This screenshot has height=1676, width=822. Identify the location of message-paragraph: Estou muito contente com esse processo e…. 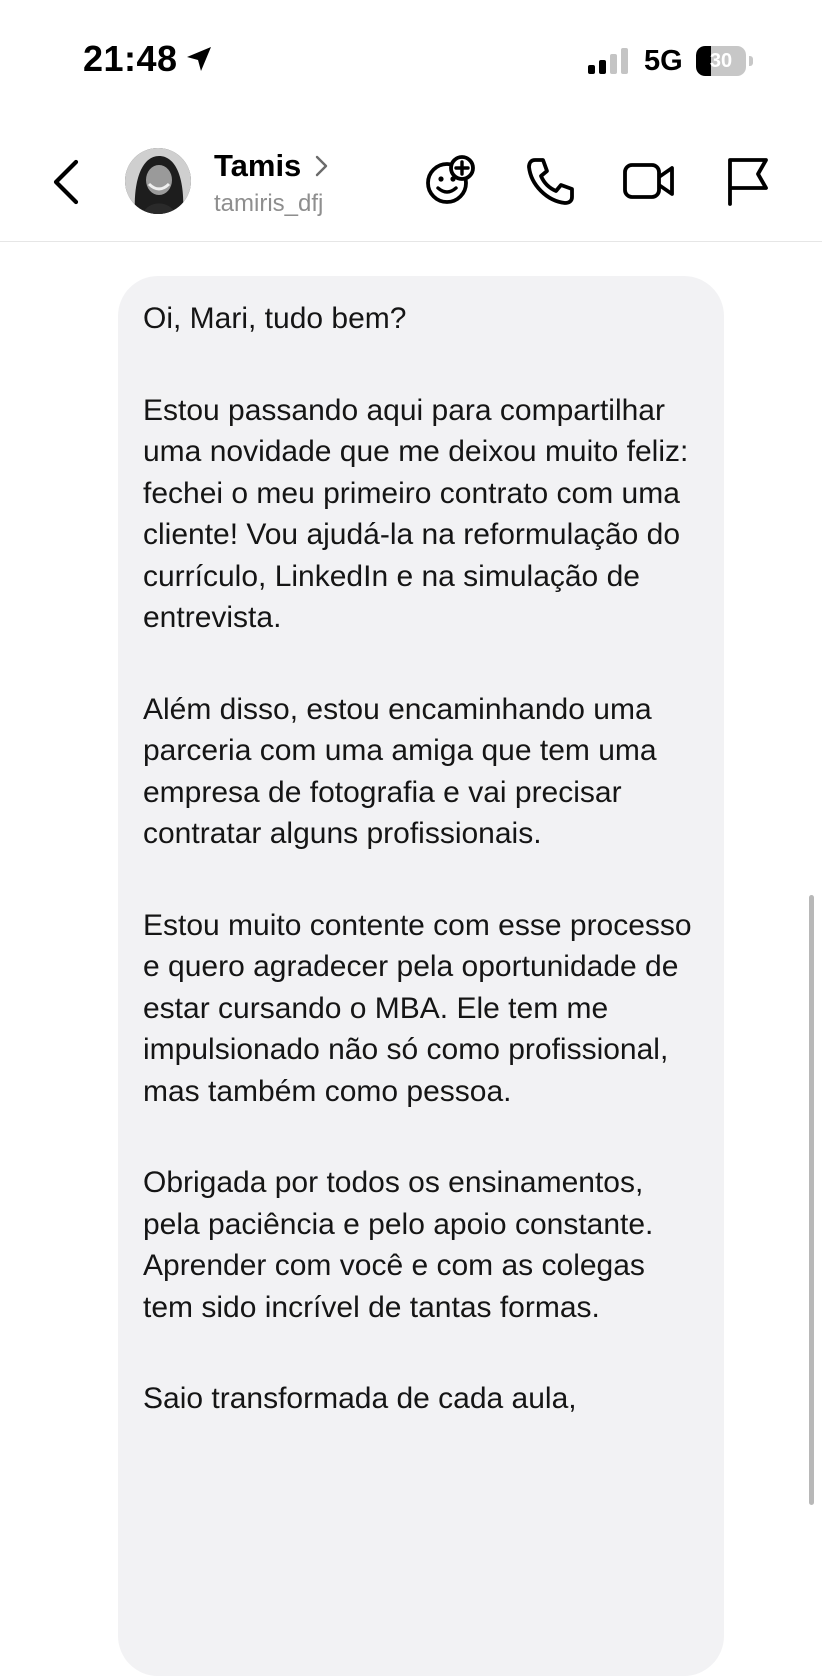
(417, 1008).